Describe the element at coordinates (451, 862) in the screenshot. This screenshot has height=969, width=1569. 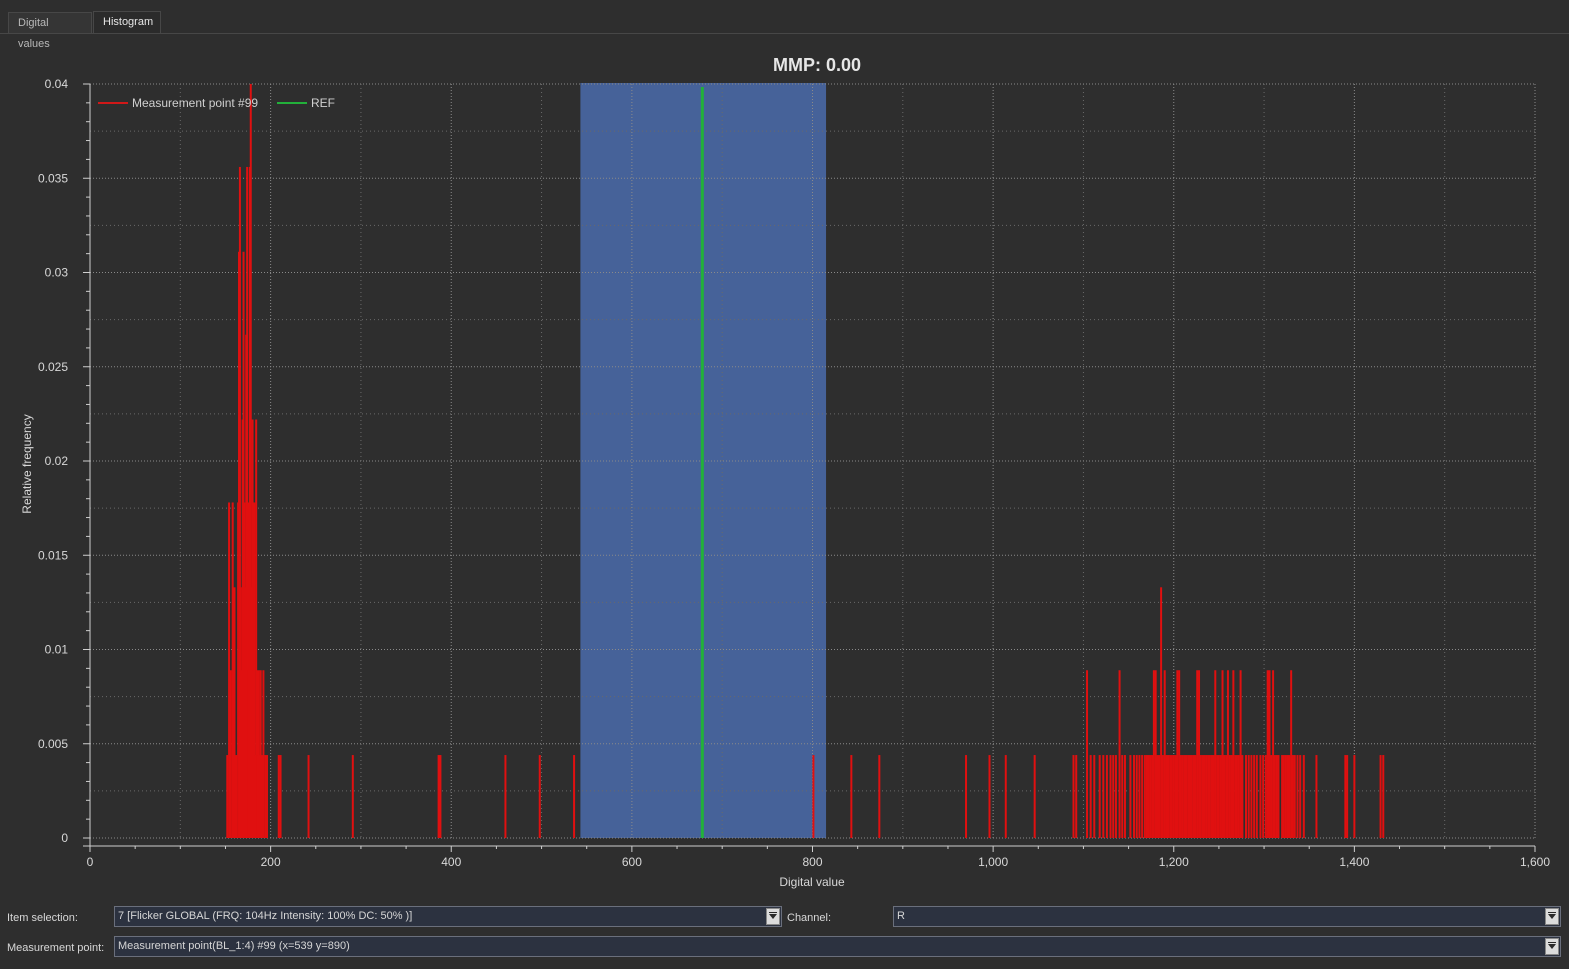
I see `x-tick-label: 400` at that location.